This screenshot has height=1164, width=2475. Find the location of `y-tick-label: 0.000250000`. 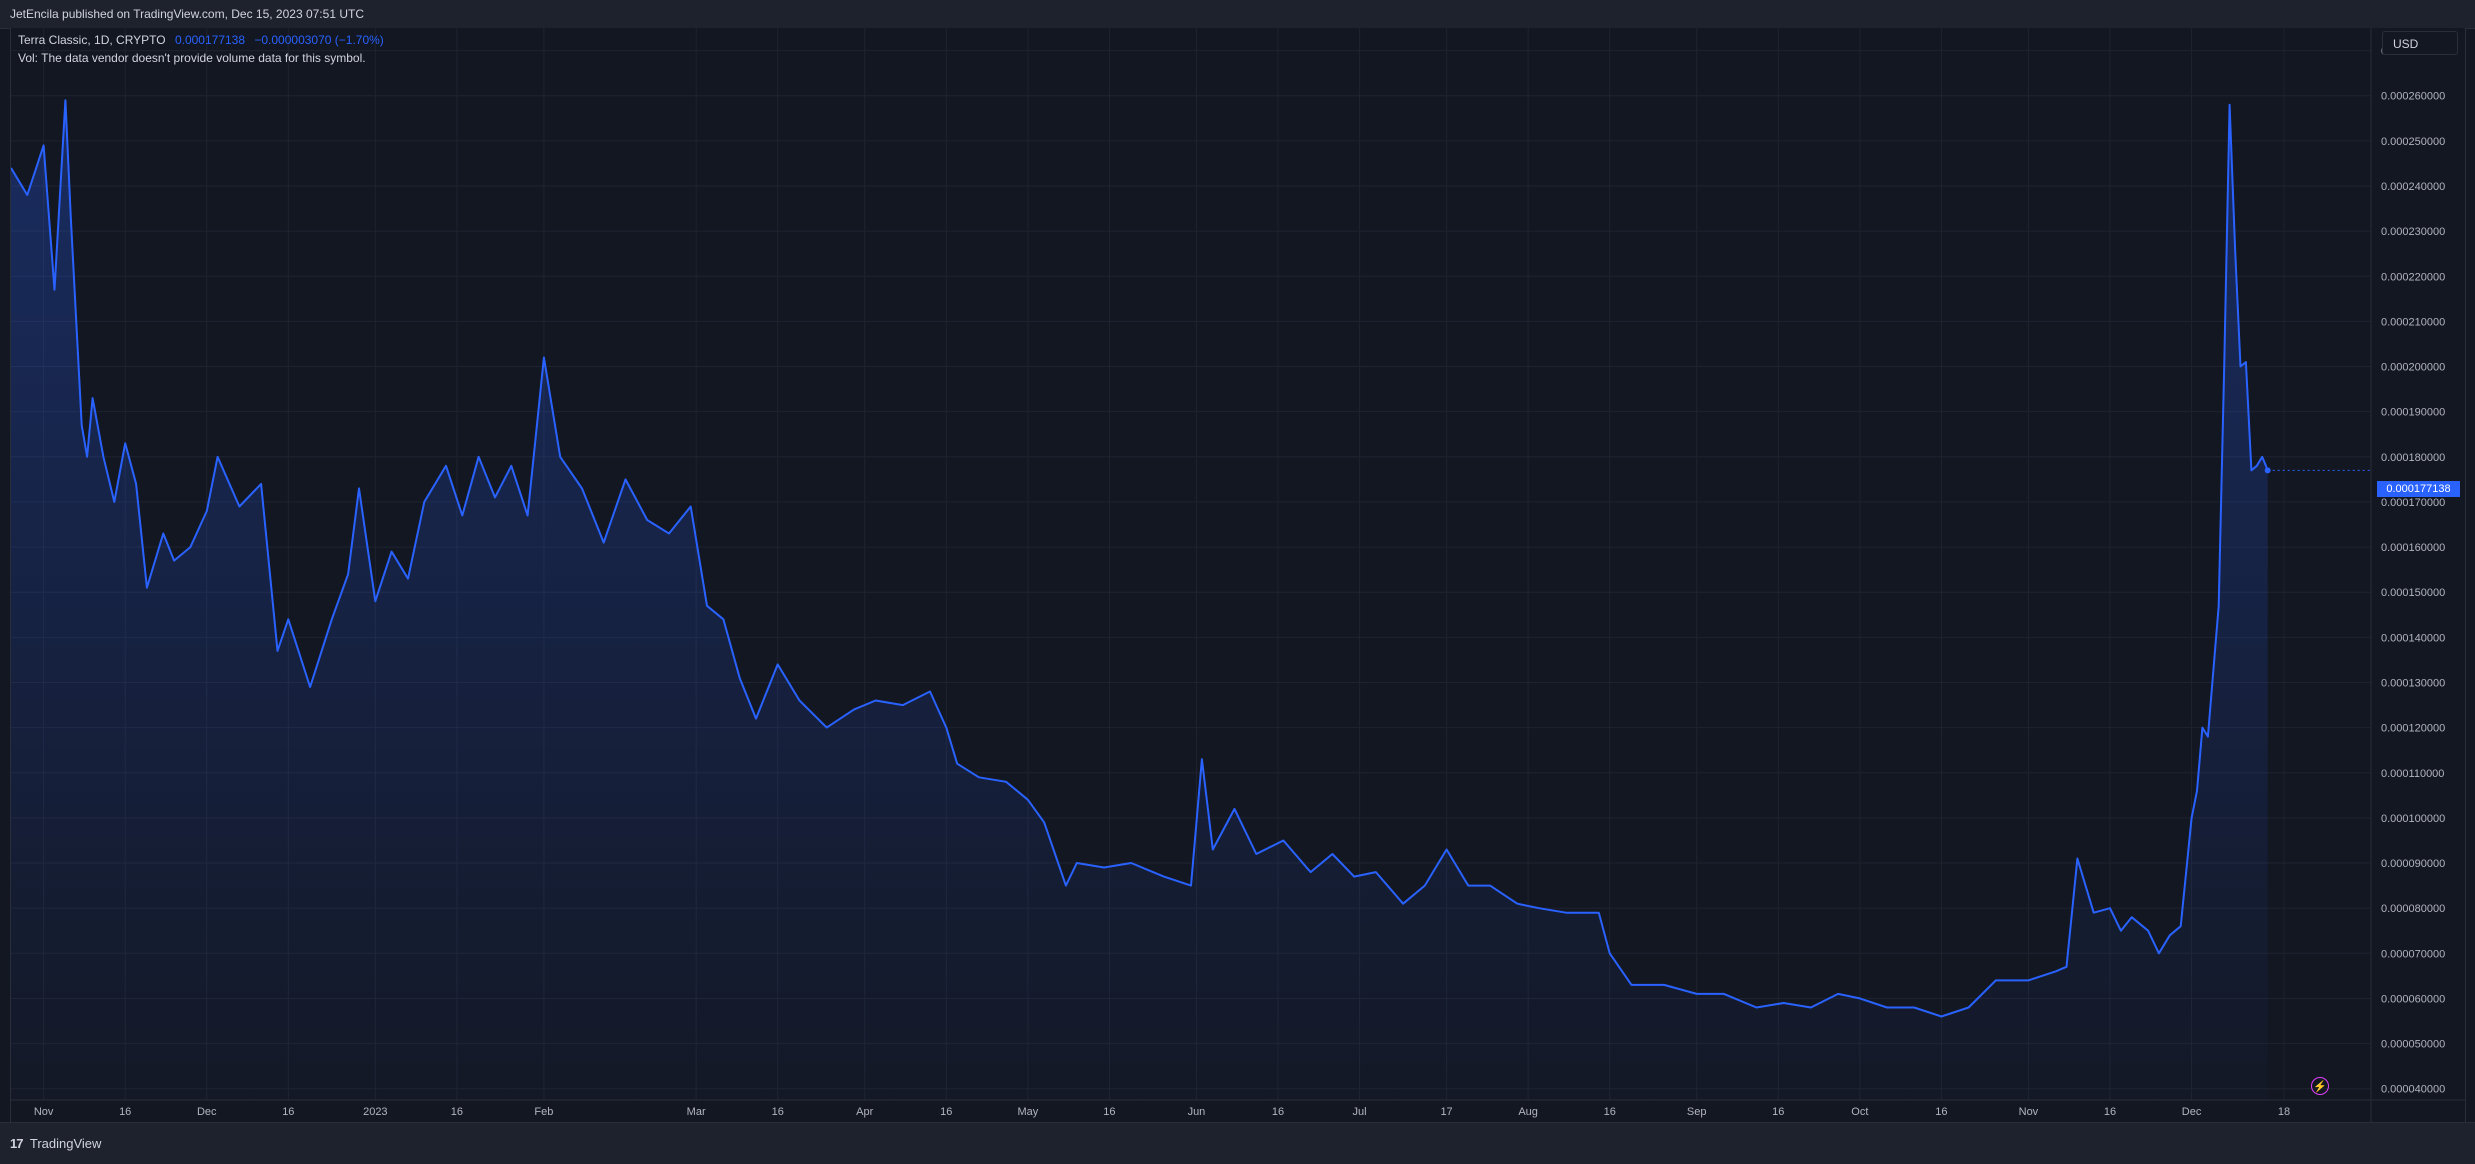

y-tick-label: 0.000250000 is located at coordinates (2413, 142).